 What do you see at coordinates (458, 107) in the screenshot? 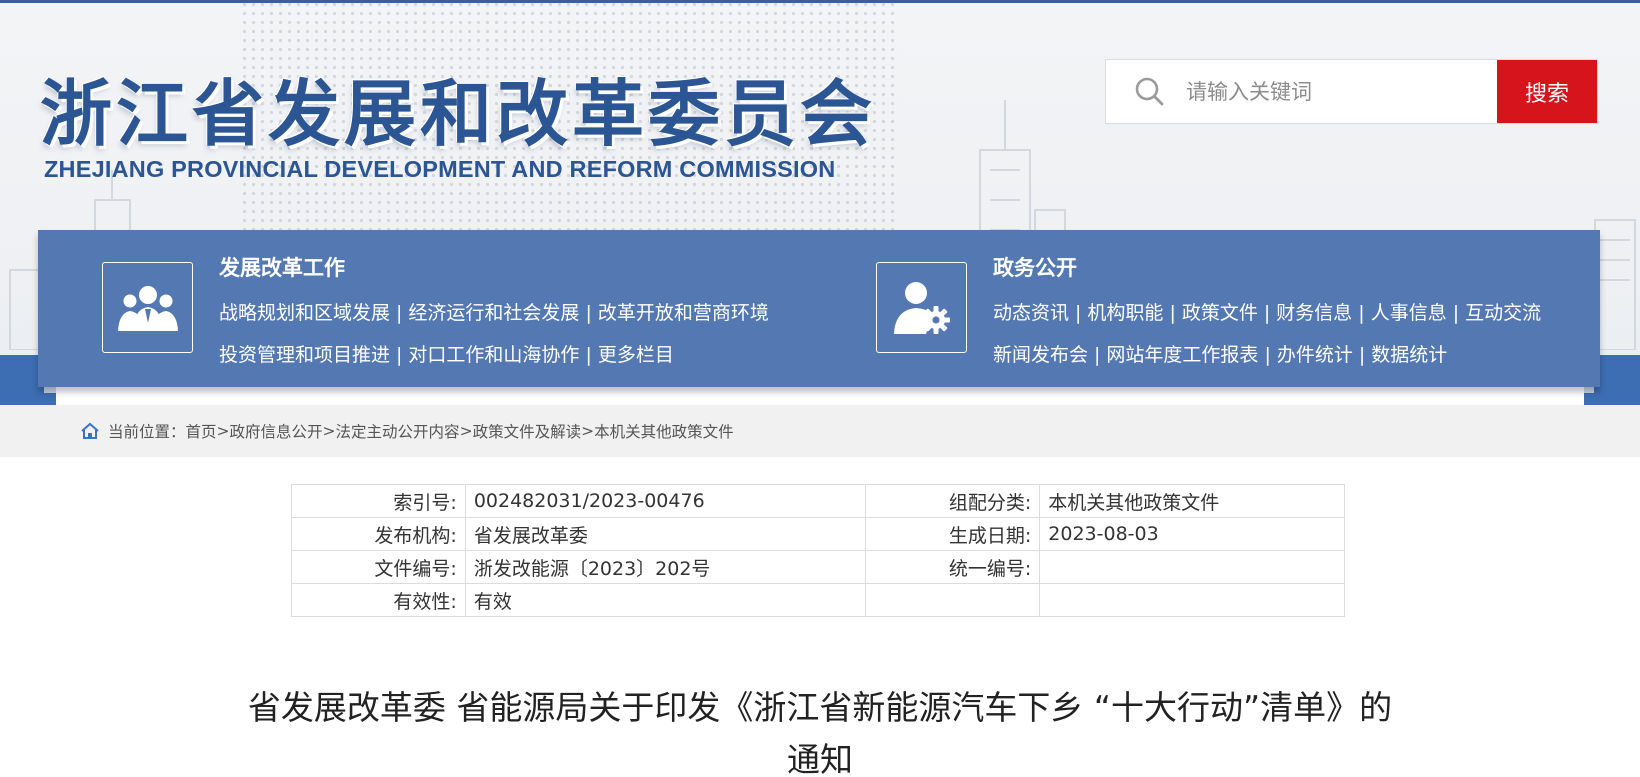
I see `site-logo-chinese: 浙江省发展和改革委员会` at bounding box center [458, 107].